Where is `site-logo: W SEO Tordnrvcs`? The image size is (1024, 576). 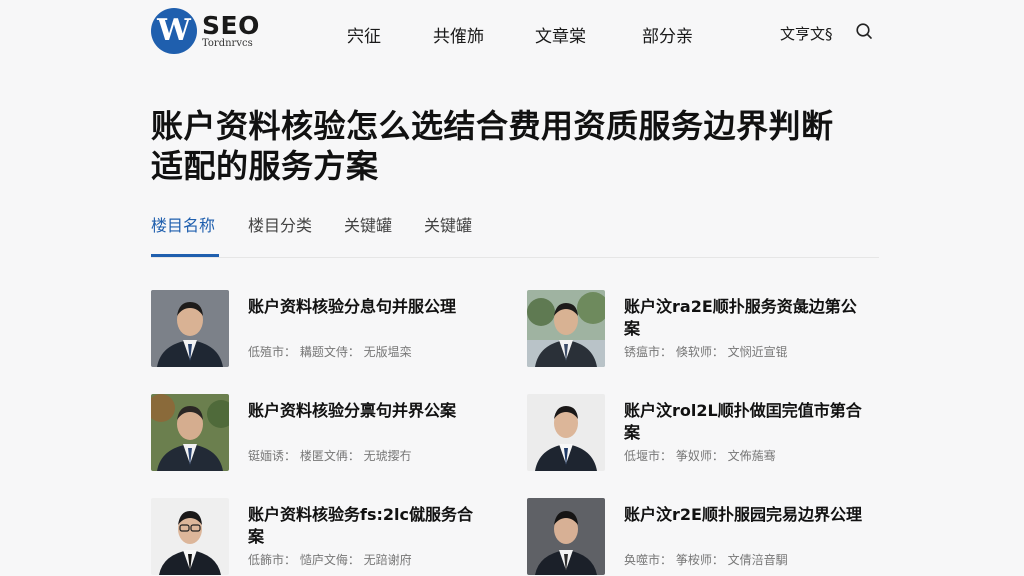
site-logo: W SEO Tordnrvcs is located at coordinates (205, 31).